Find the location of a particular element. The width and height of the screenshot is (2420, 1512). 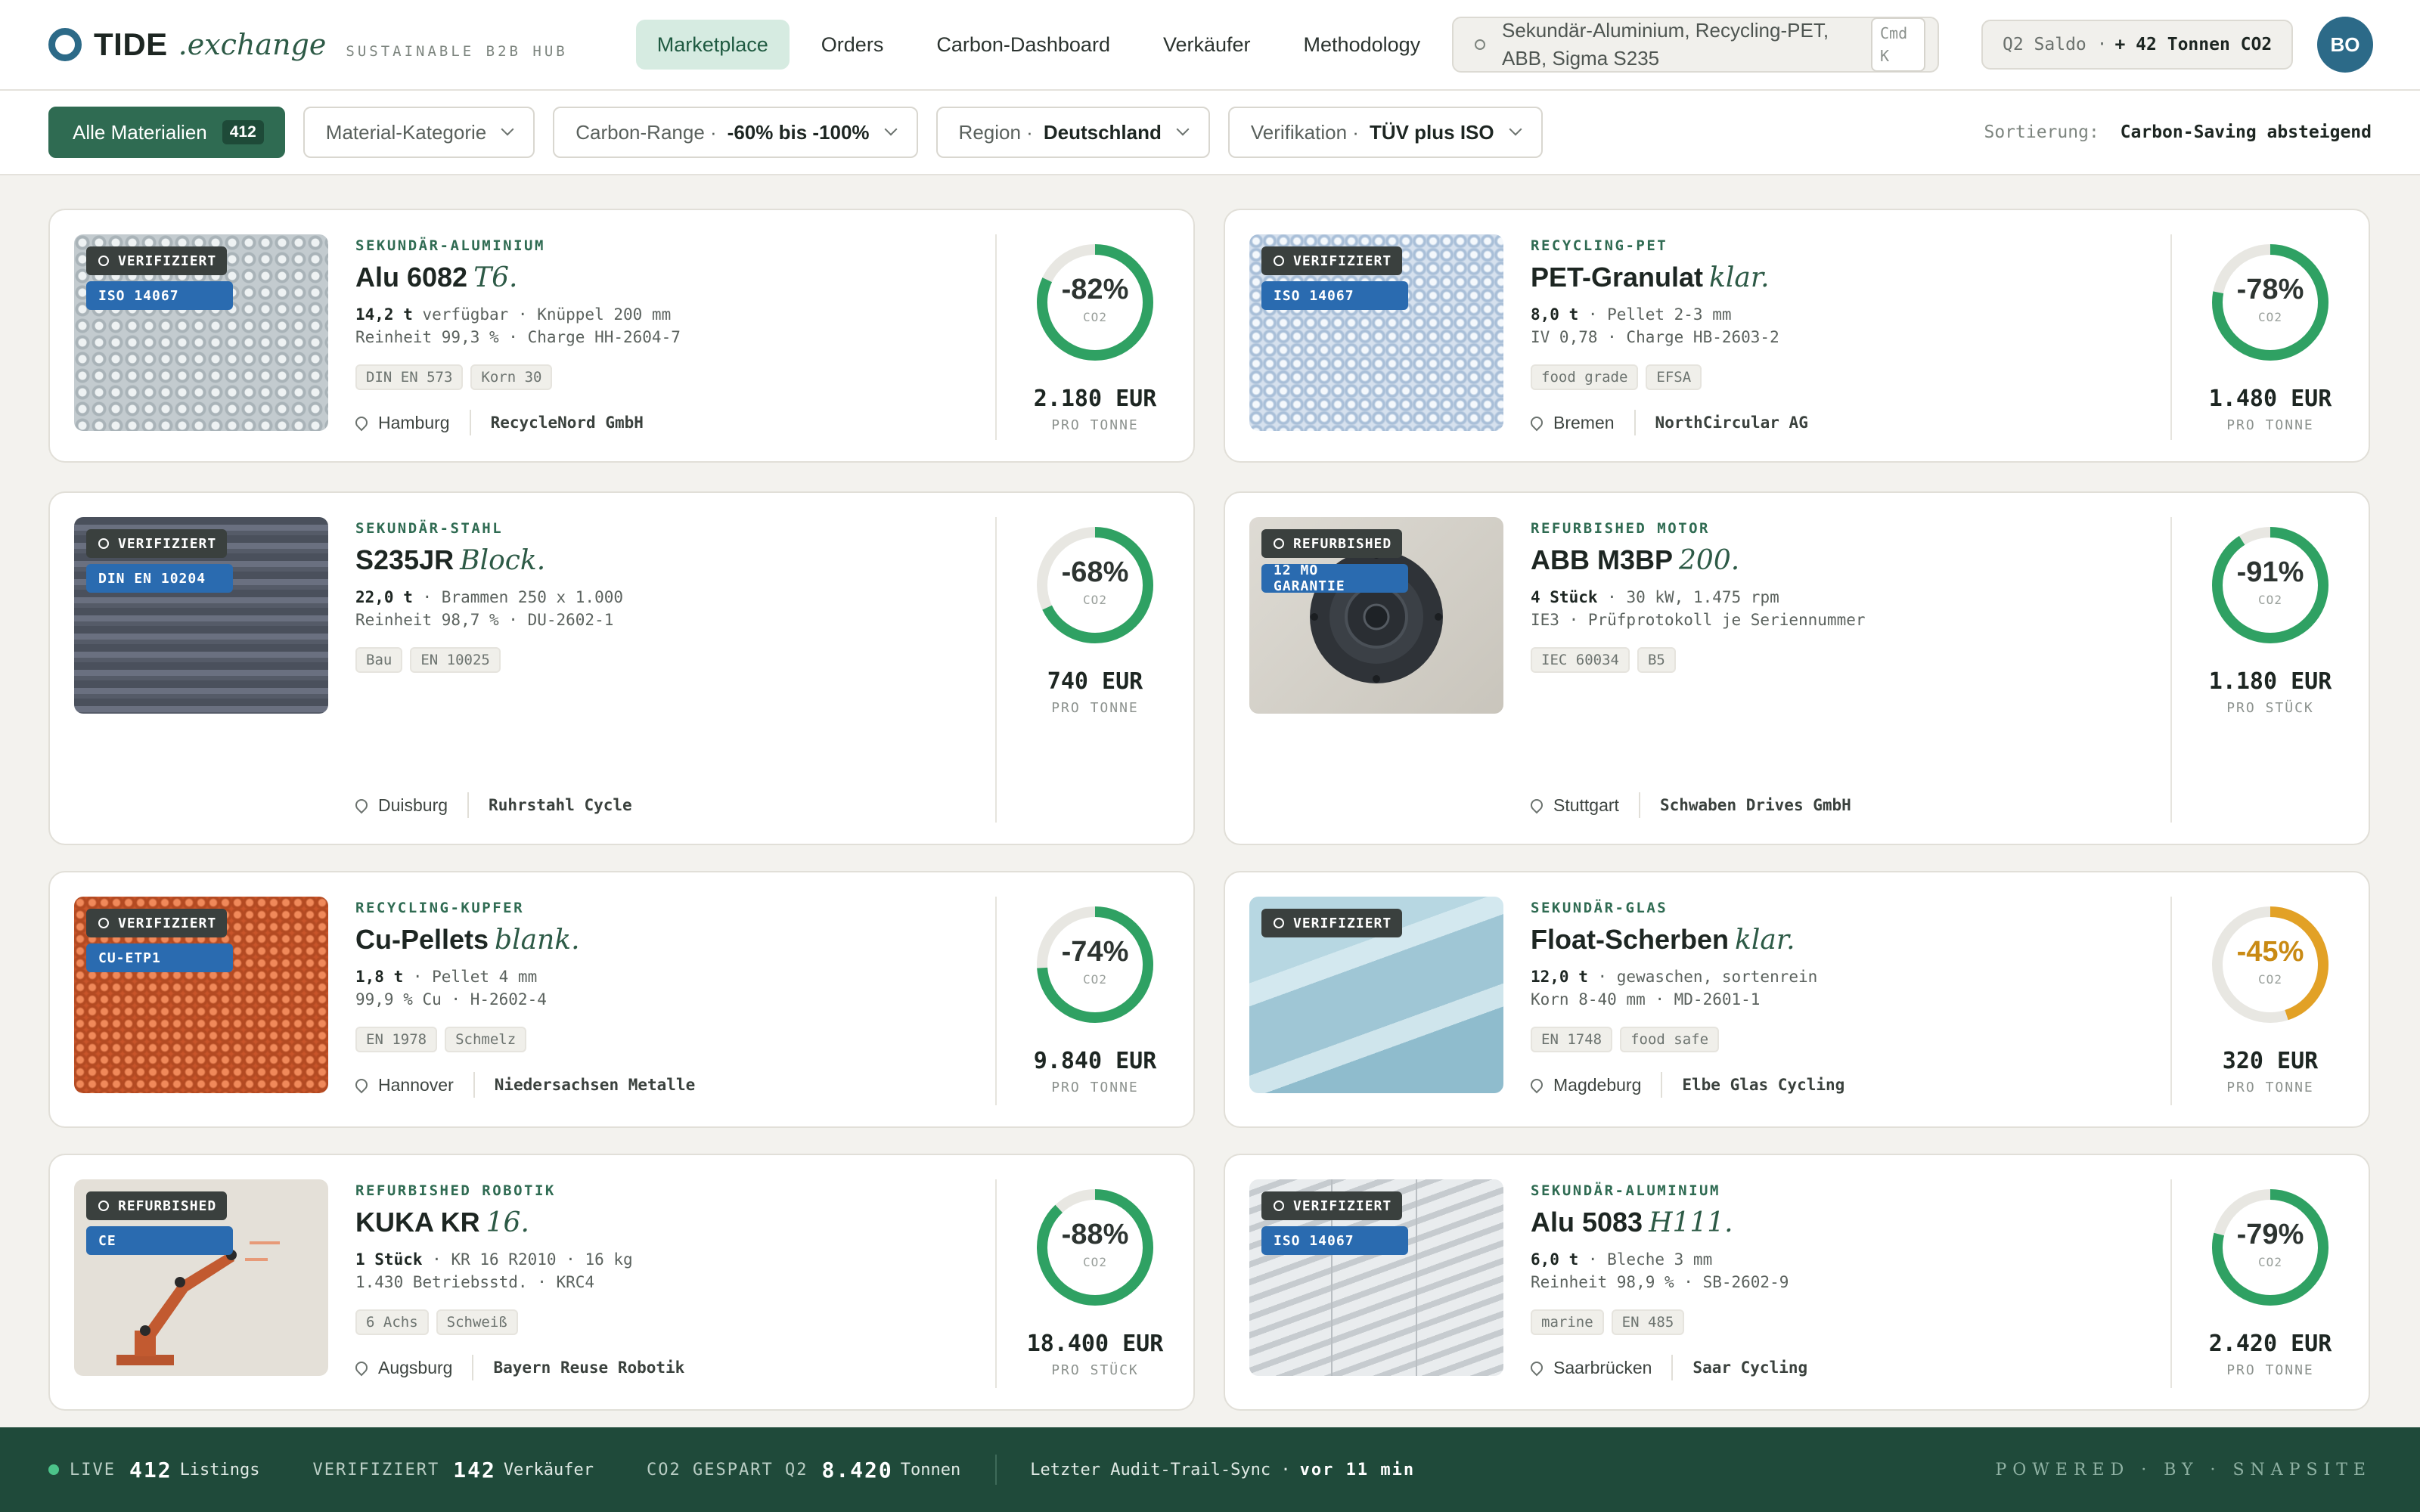

filter-carbon-label: Carbon-Range · is located at coordinates (646, 132).